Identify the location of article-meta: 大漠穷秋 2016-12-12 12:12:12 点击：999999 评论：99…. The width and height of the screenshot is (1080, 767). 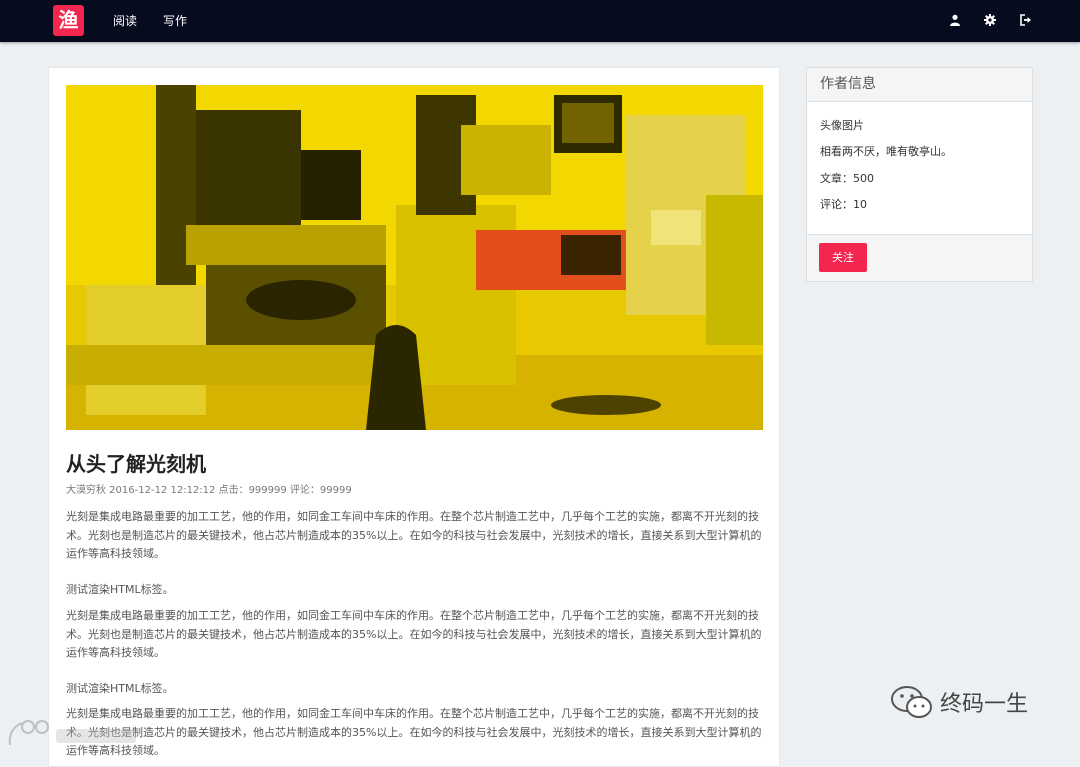
(209, 490).